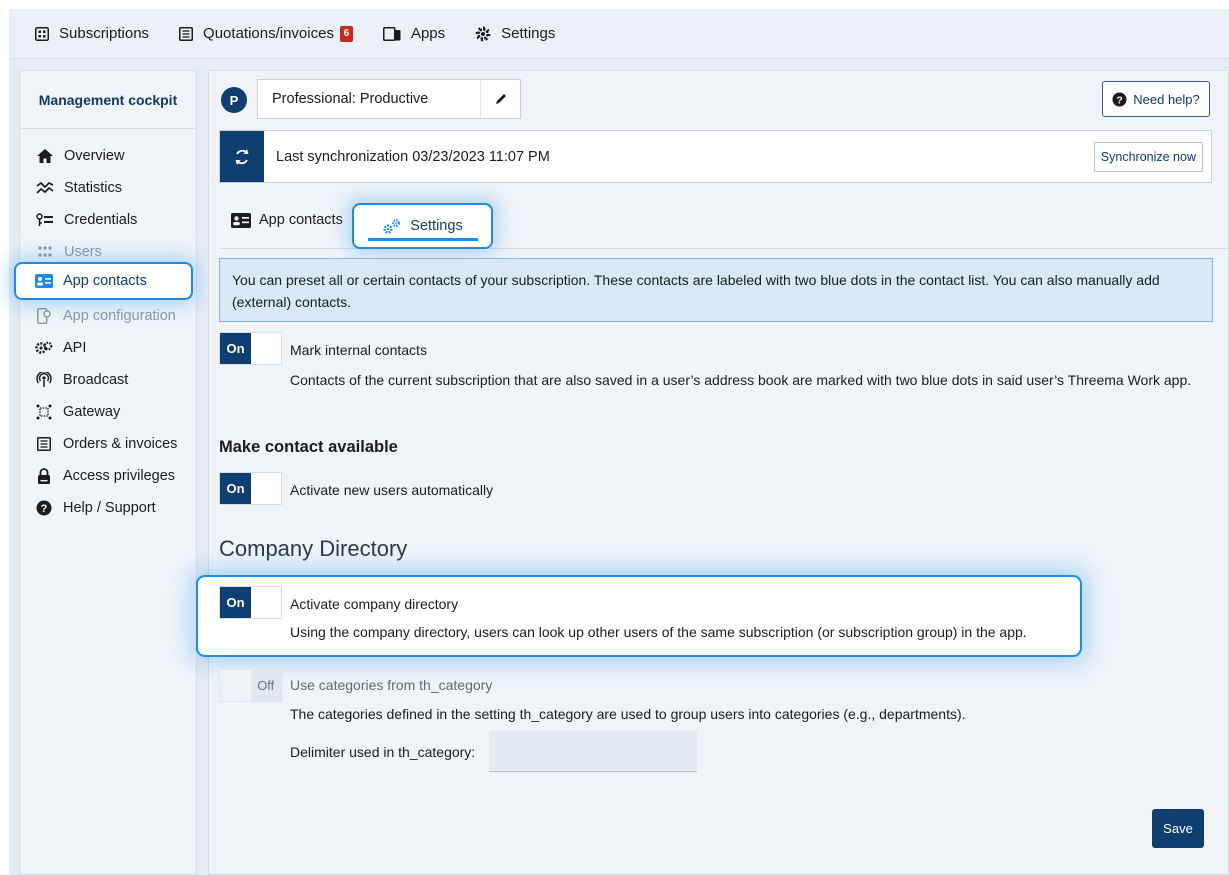  I want to click on sidebar-item-app-configuration: App configuration, so click(108, 316).